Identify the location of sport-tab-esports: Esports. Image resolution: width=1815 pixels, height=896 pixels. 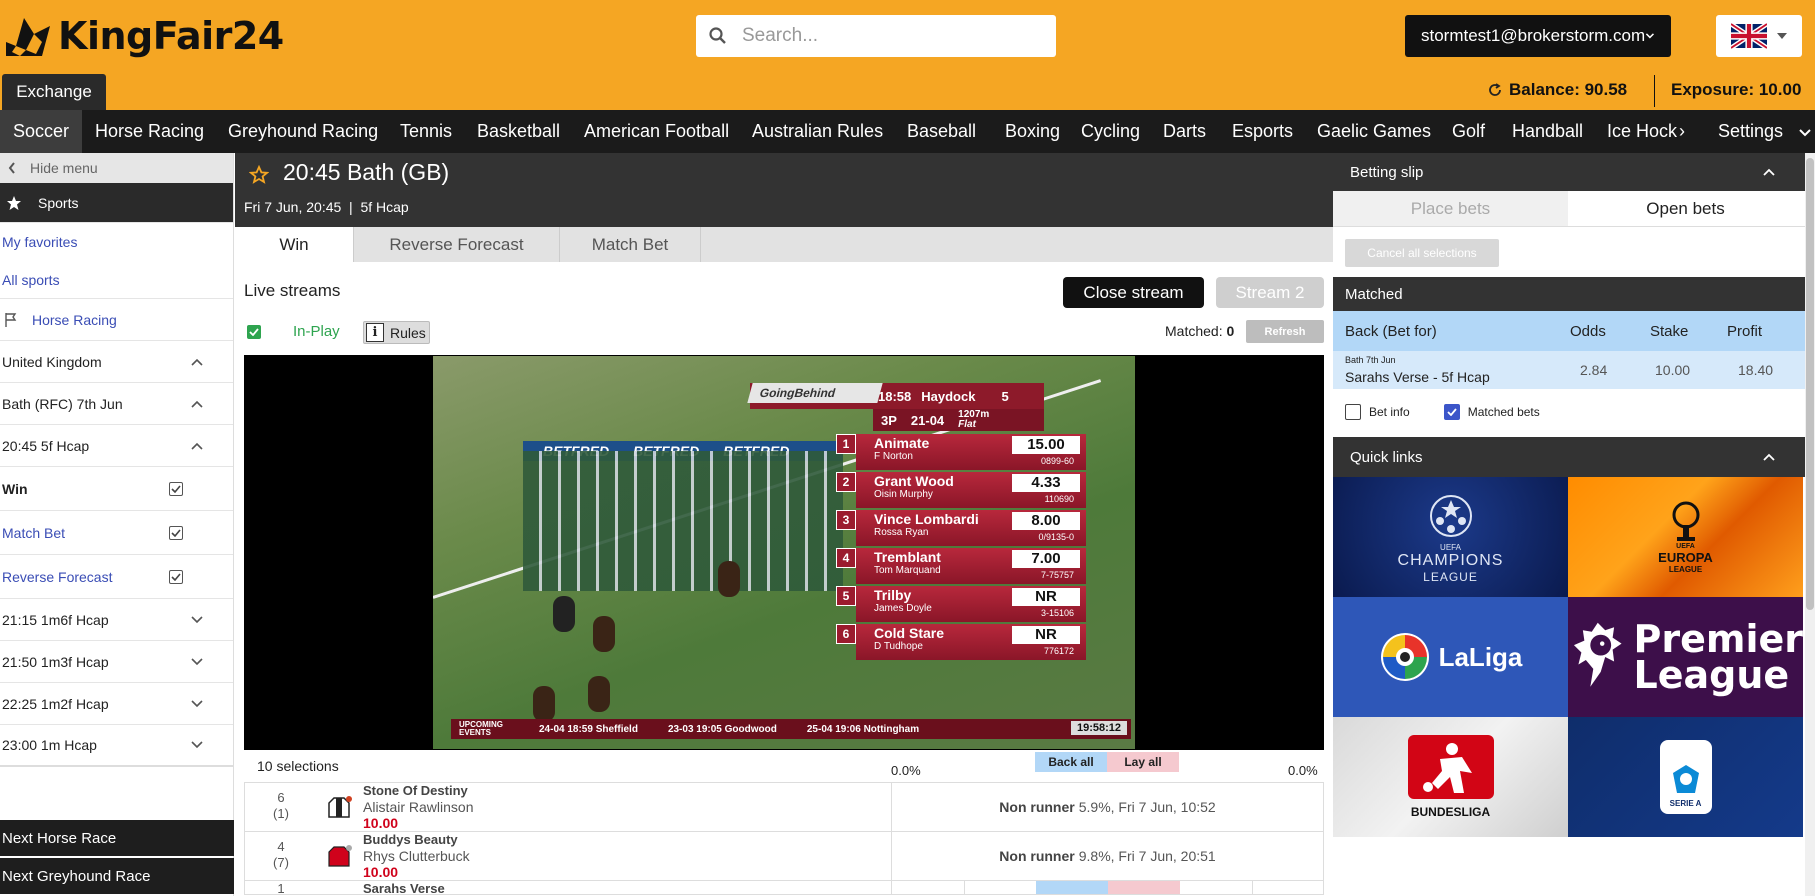
(1262, 131).